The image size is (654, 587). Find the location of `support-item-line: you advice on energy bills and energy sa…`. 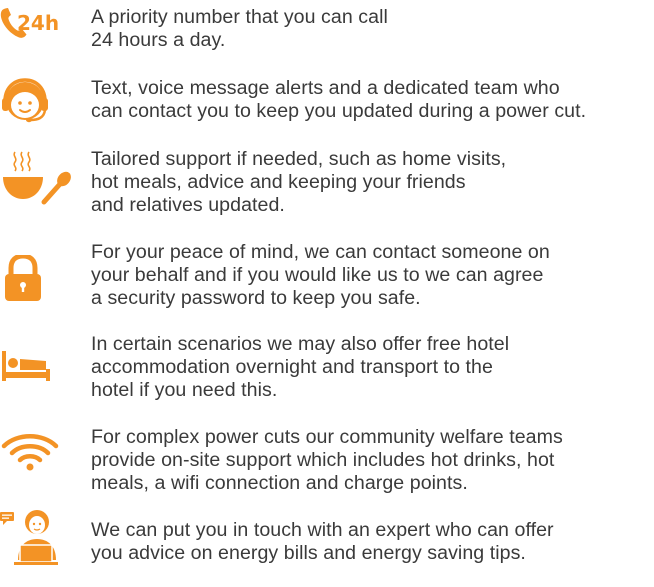

support-item-line: you advice on energy bills and energy sa… is located at coordinates (308, 553).